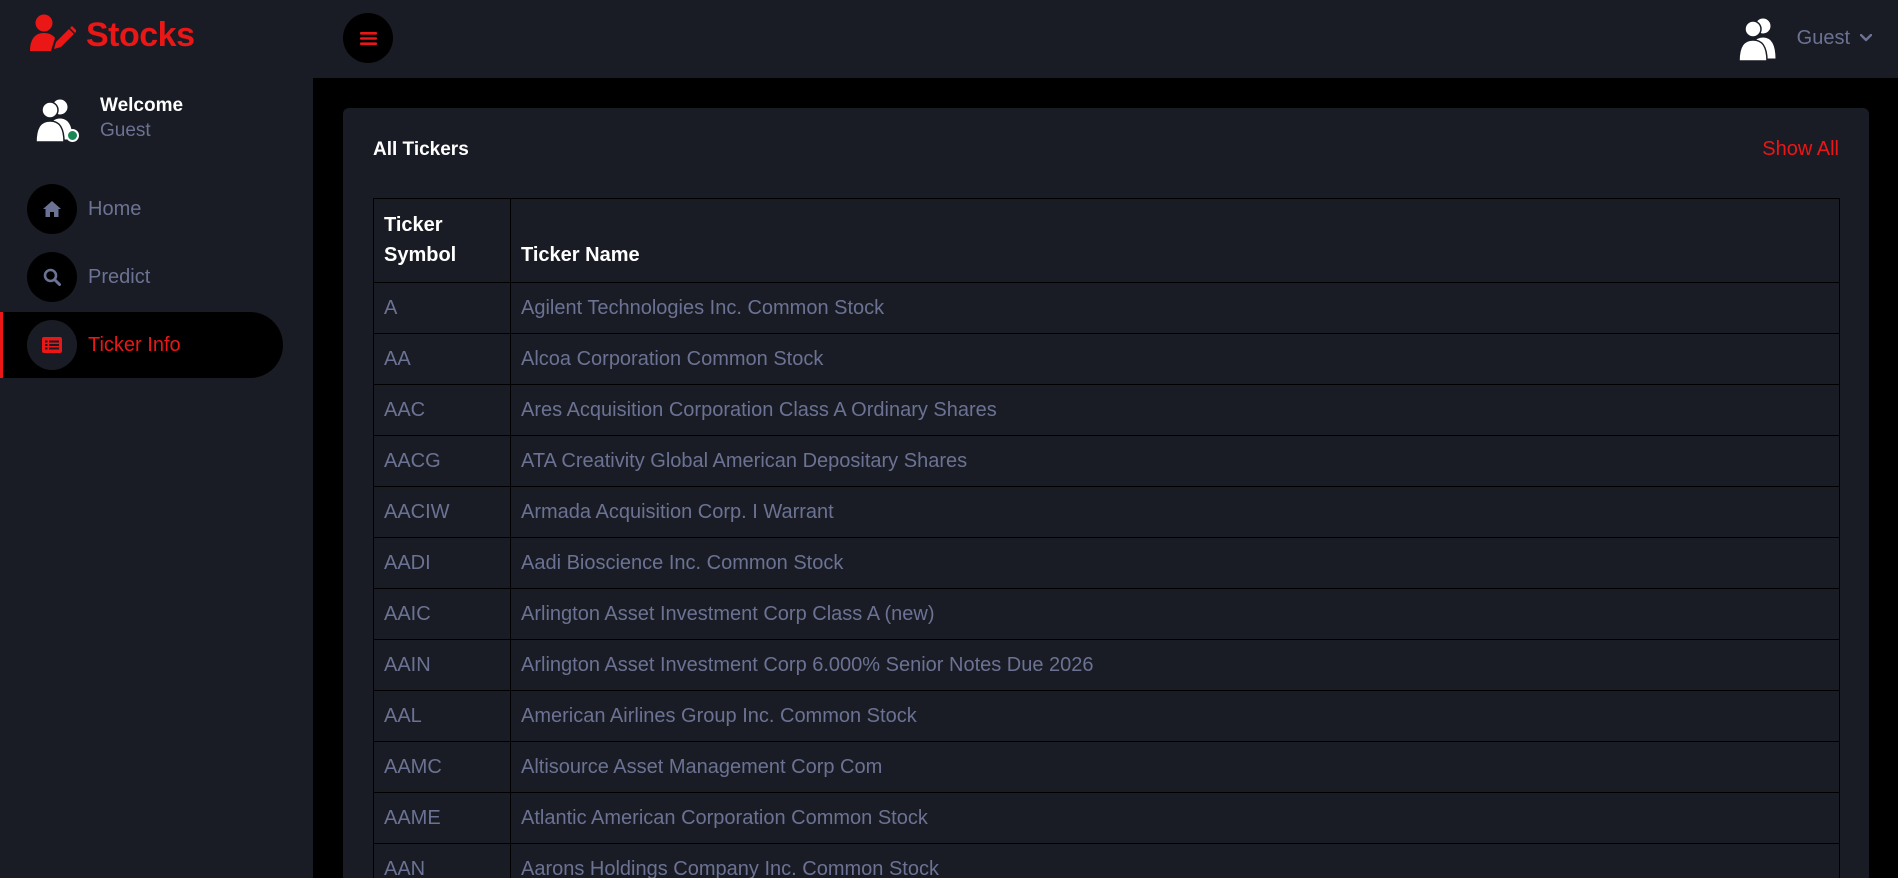  I want to click on ticker-name-cell: Alcoa Corporation Common Stock, so click(1175, 359).